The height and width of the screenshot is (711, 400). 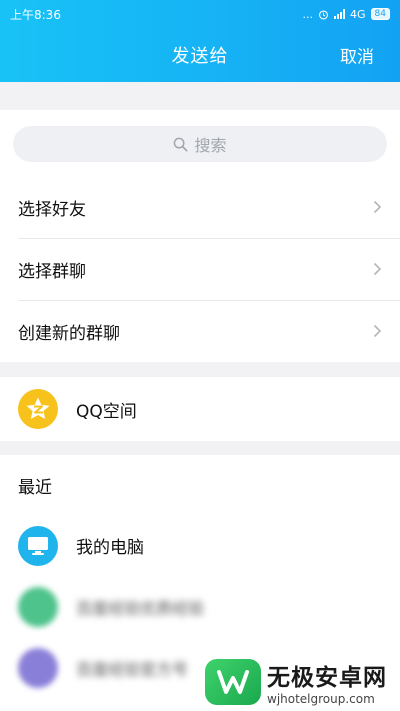 What do you see at coordinates (35, 14) in the screenshot?
I see `status-time: 上午8:36` at bounding box center [35, 14].